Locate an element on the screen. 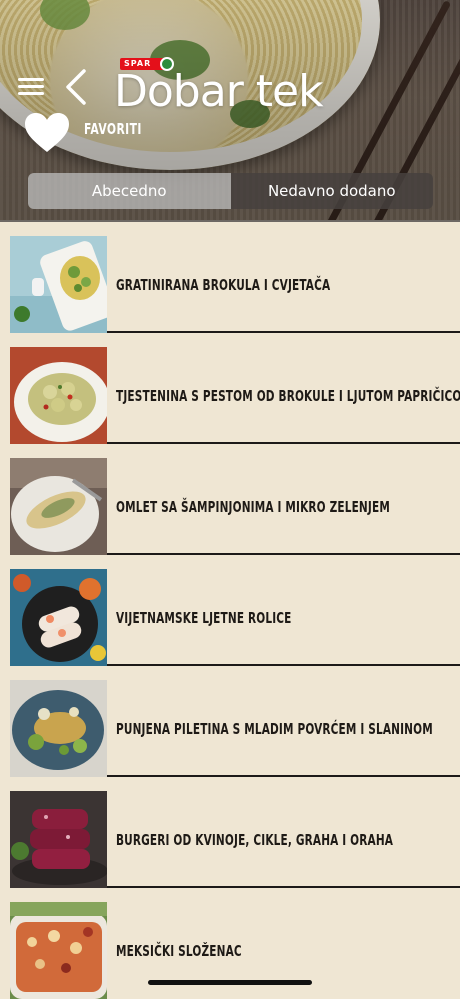 The width and height of the screenshot is (460, 999). recipe-title: Gratinirana brokula i cvjetača is located at coordinates (250, 284).